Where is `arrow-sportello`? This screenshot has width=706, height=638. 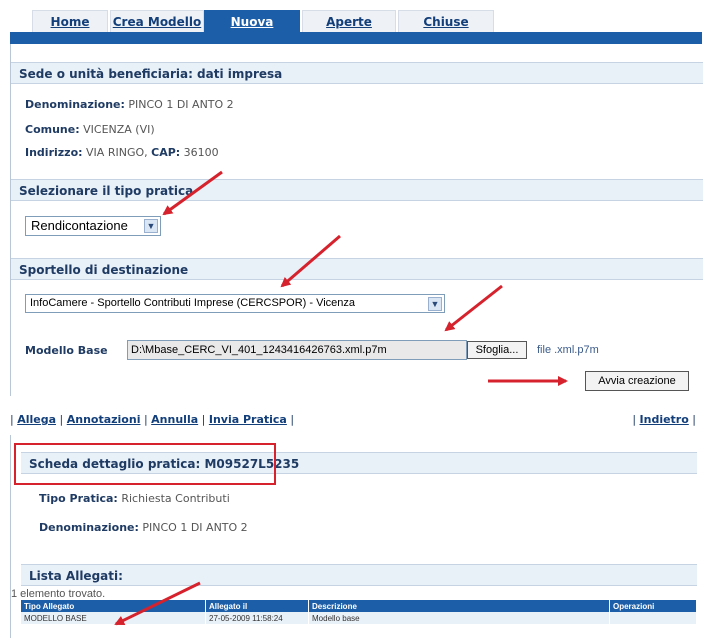 arrow-sportello is located at coordinates (310, 261).